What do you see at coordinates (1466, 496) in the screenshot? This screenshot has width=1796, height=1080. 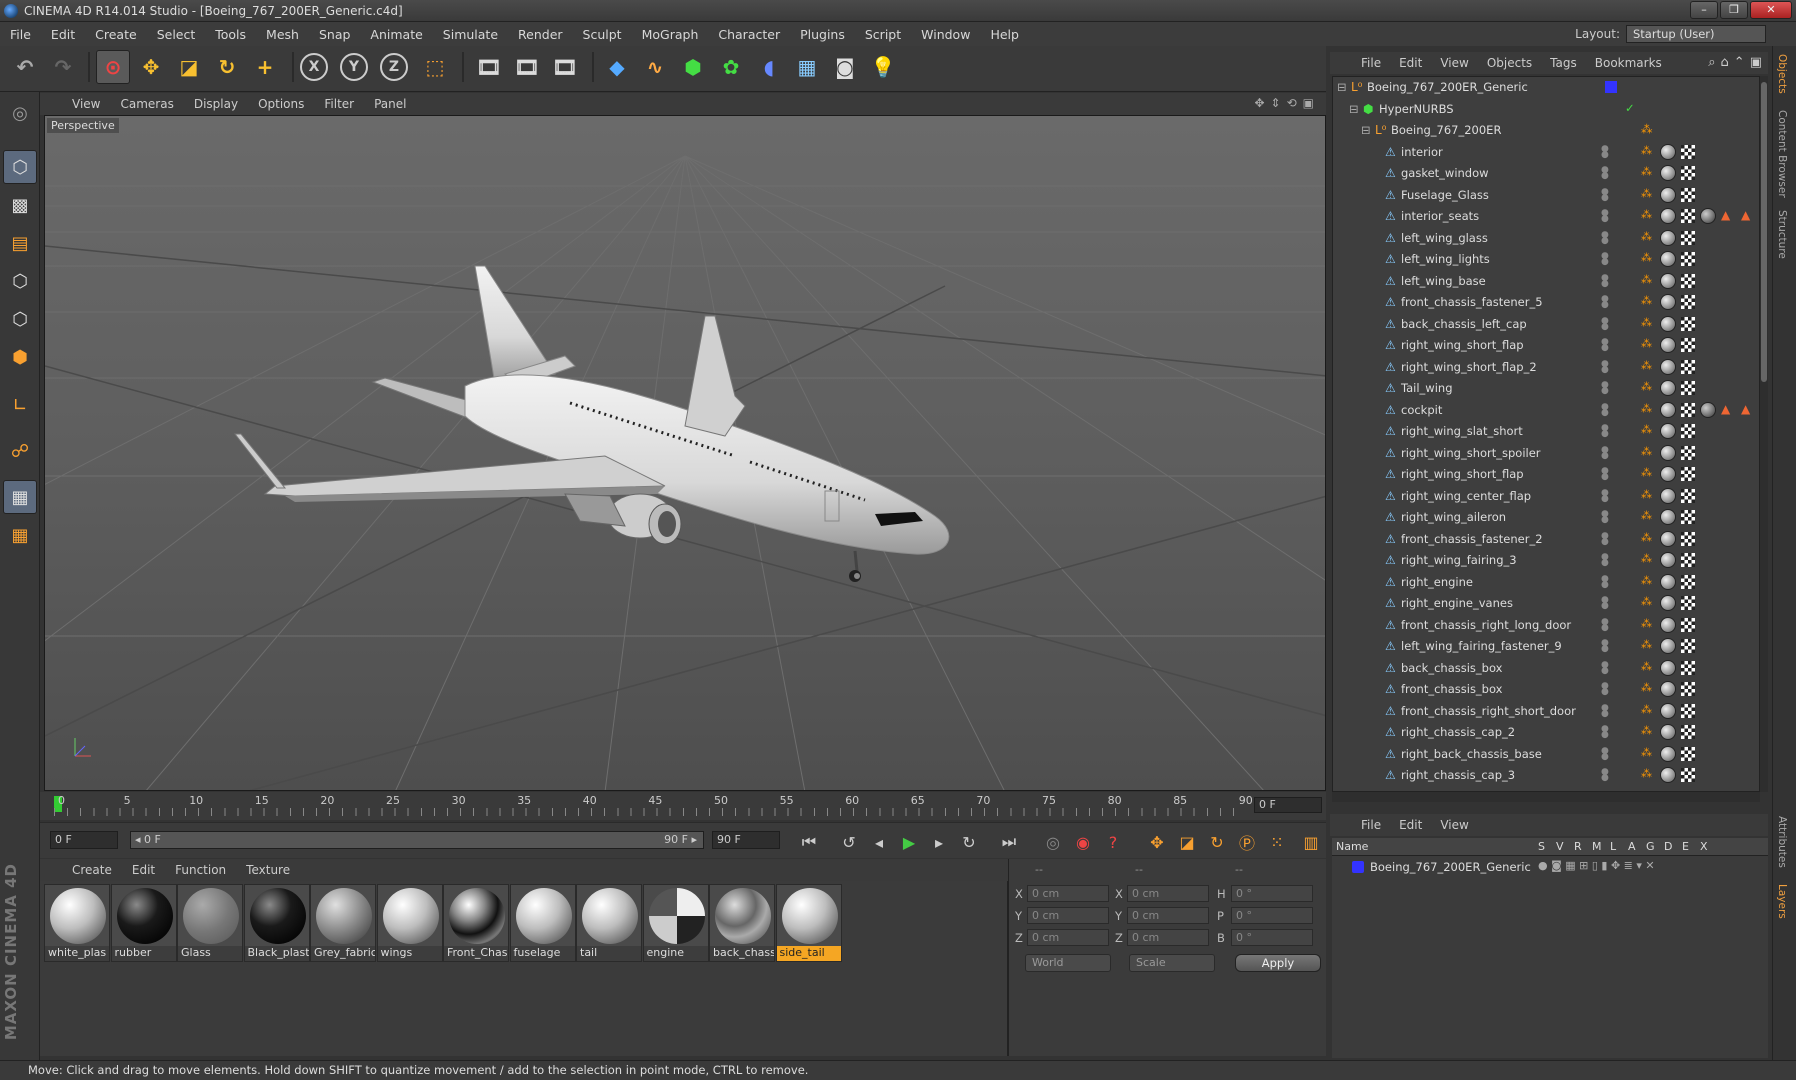 I see `object-name: right_wing_center_flap` at bounding box center [1466, 496].